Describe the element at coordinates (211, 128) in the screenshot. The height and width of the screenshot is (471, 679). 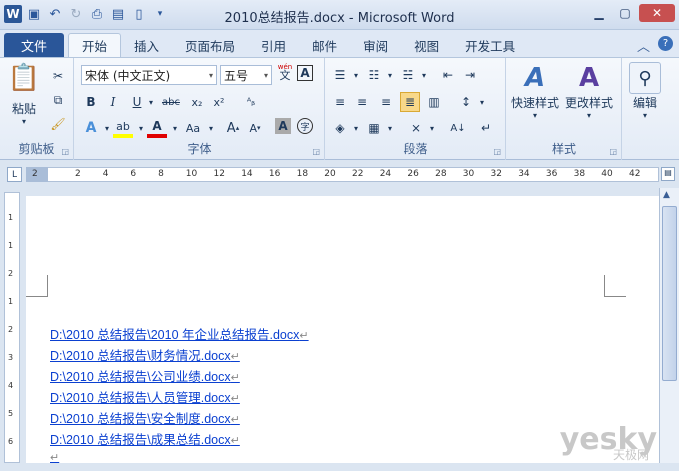
I see `change-case-dropdown-icon: ▾` at that location.